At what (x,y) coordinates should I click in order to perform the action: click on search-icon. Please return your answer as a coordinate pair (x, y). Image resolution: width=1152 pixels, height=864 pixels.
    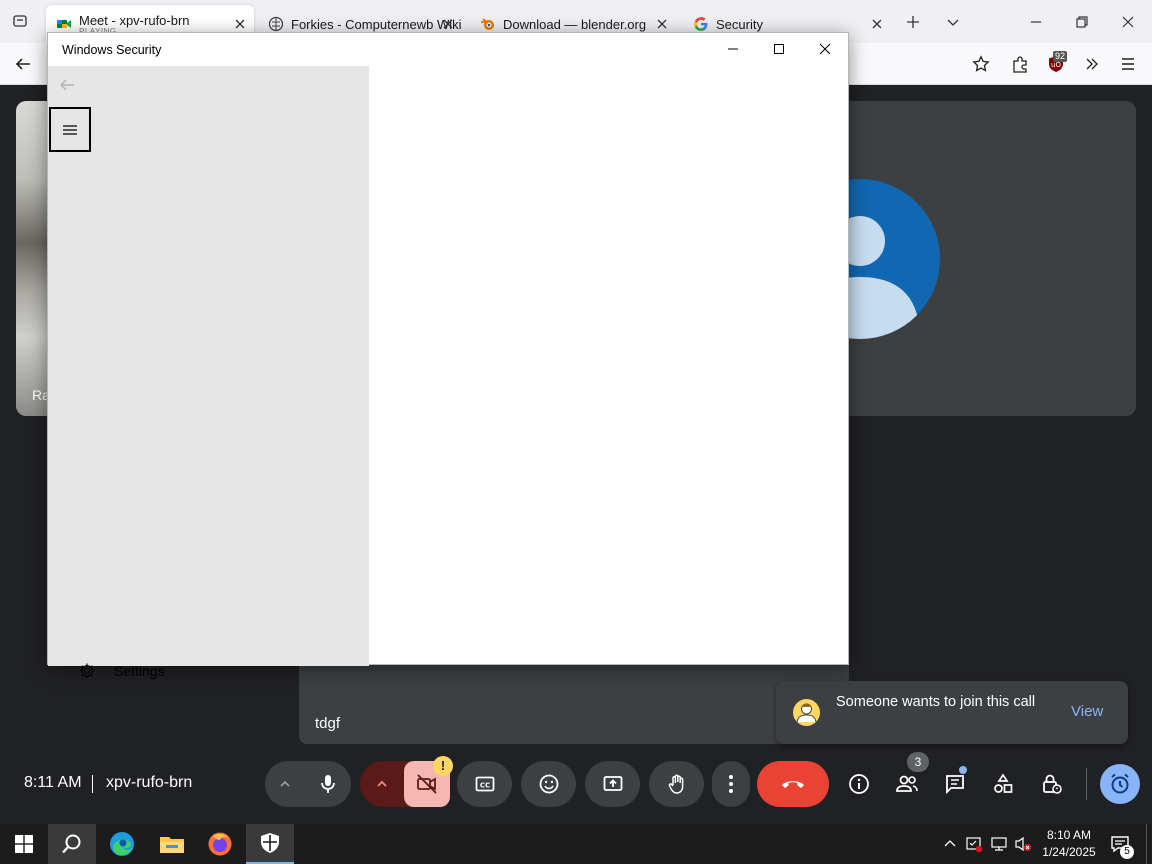
    Looking at the image, I should click on (72, 844).